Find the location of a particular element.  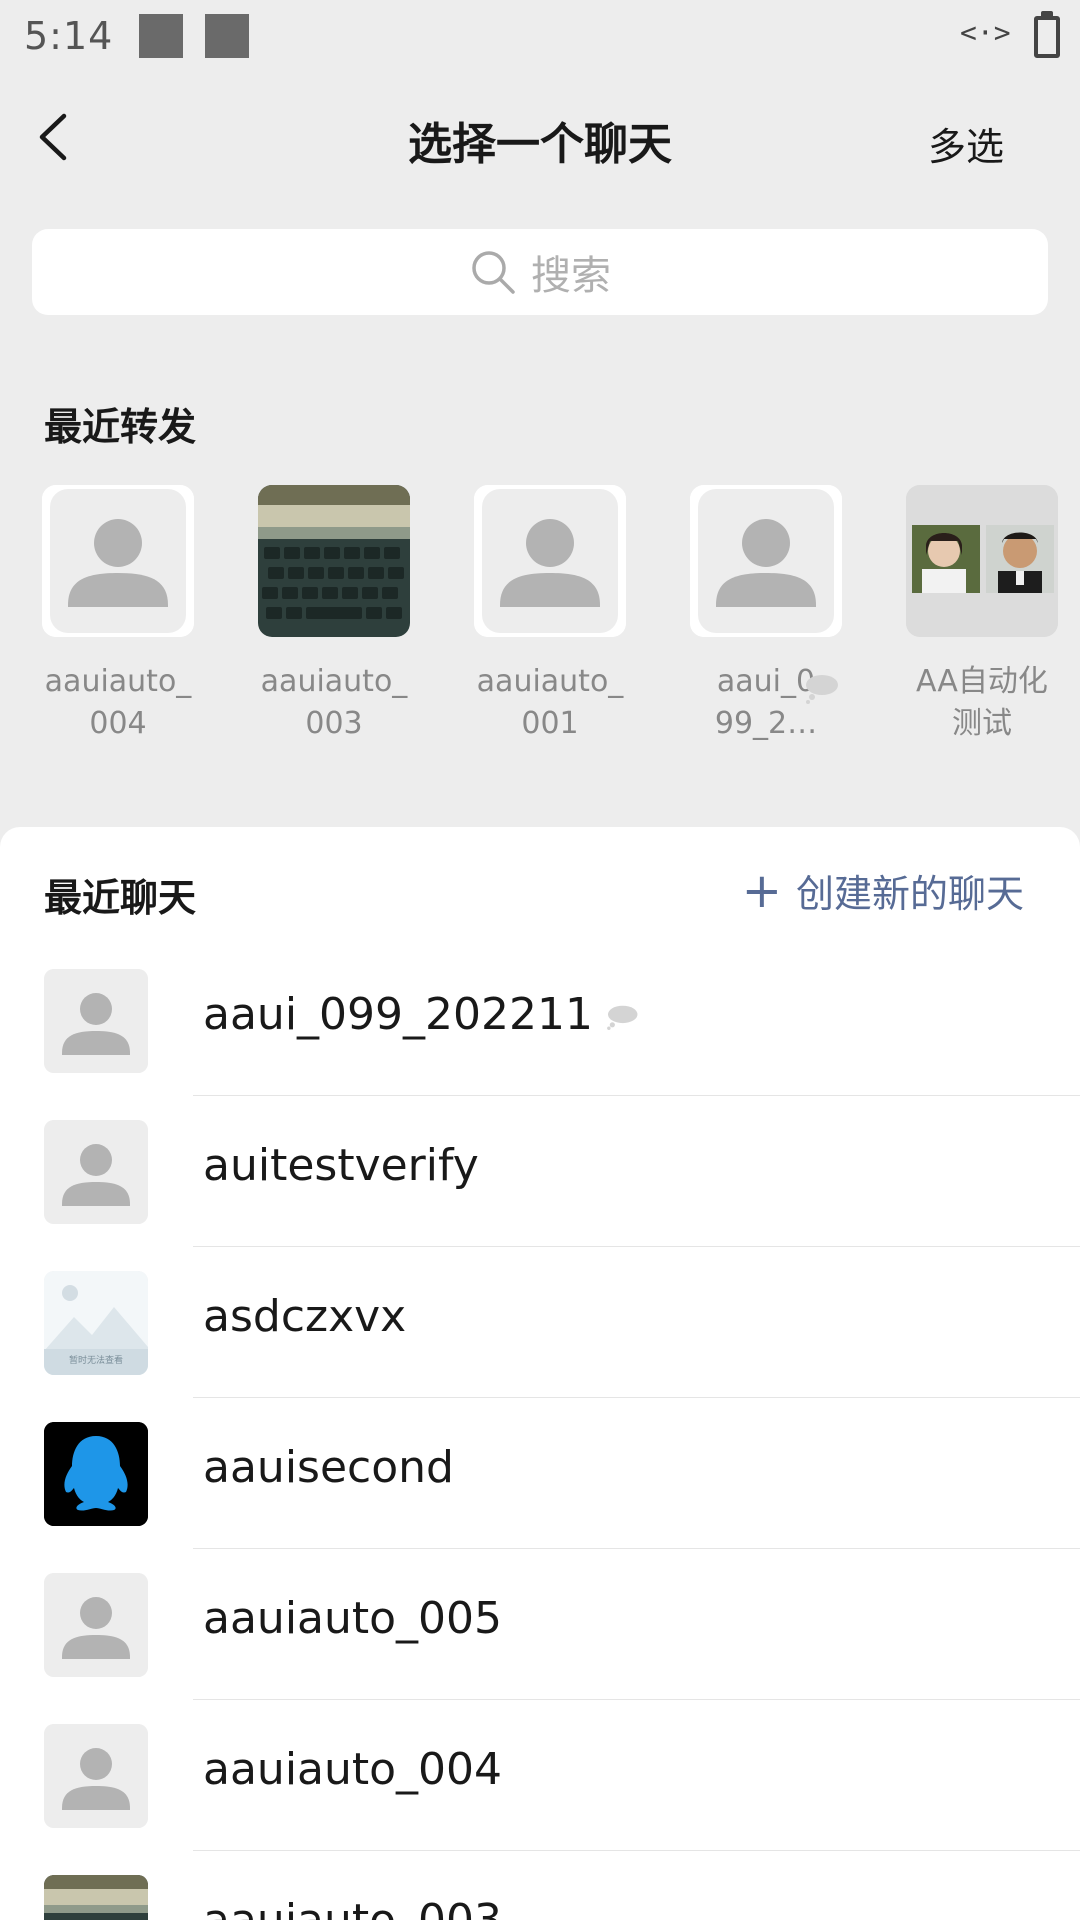

chat-name: auitestverify is located at coordinates (341, 1165).